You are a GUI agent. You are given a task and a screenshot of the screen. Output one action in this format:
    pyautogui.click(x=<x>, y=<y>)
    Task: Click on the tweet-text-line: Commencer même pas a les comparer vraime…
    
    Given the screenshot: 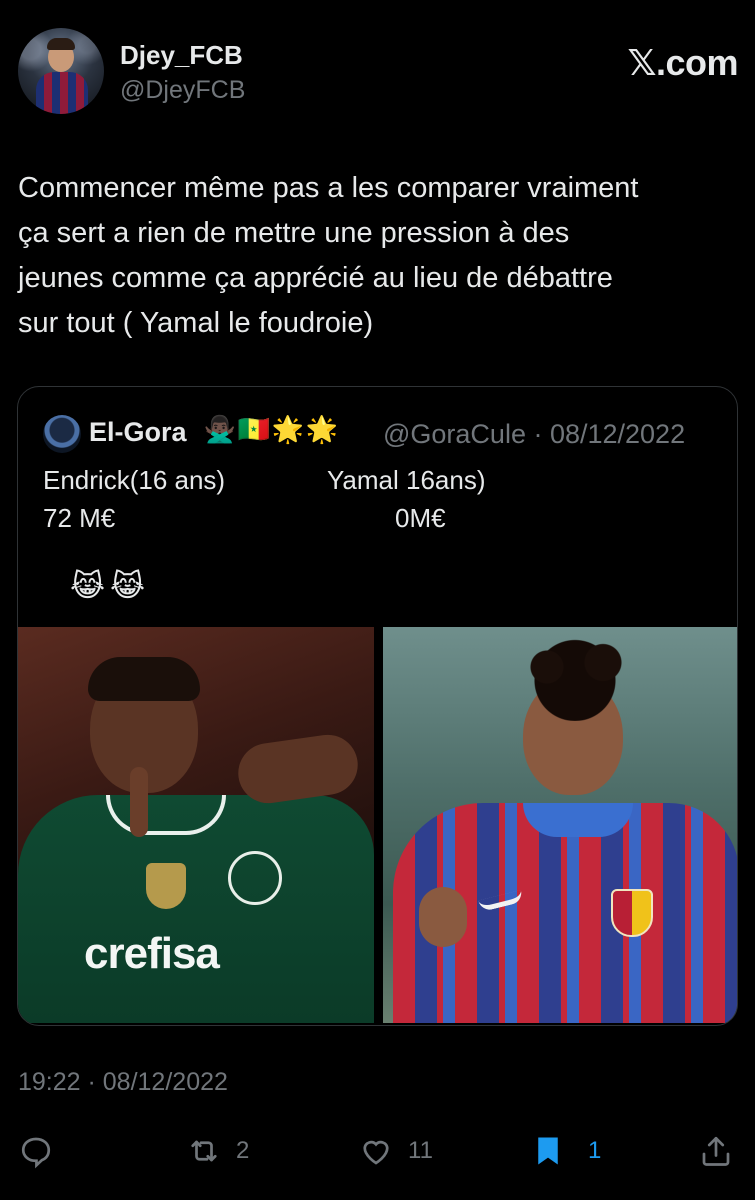 What is the action you would take?
    pyautogui.click(x=328, y=188)
    